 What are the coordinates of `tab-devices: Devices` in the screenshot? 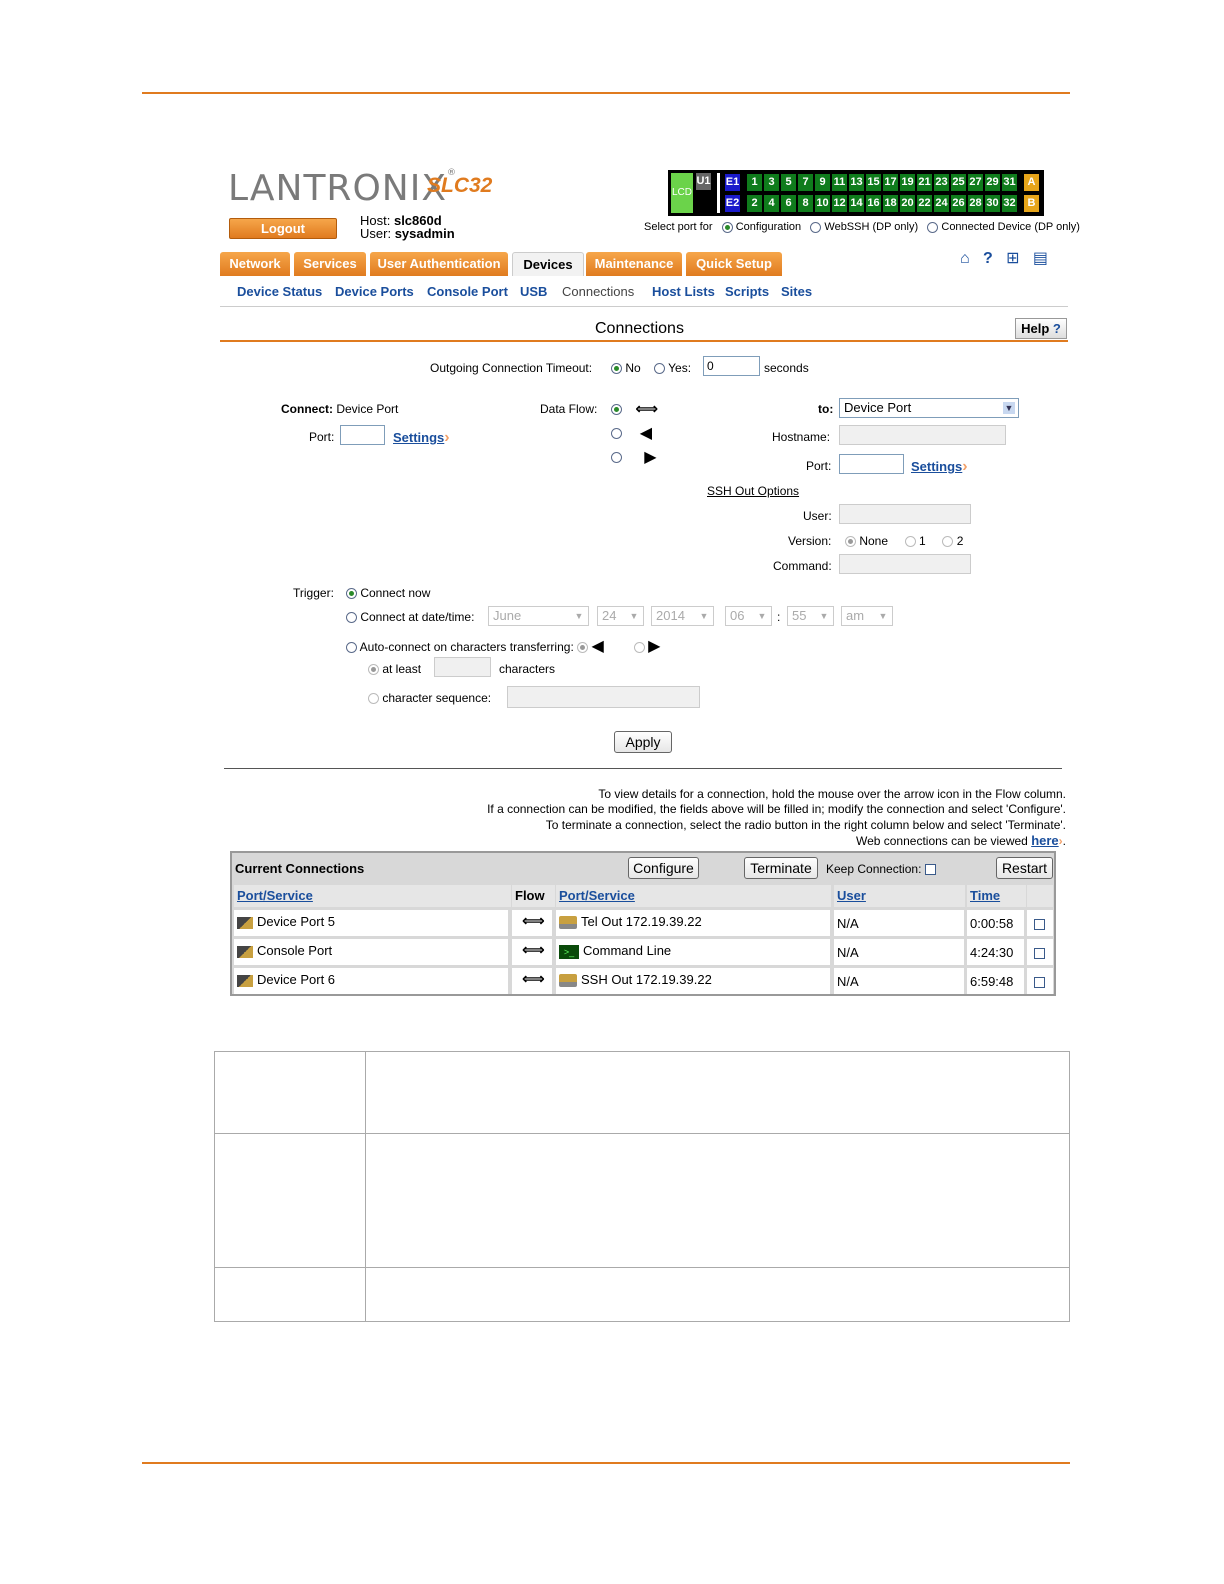 It's located at (548, 264).